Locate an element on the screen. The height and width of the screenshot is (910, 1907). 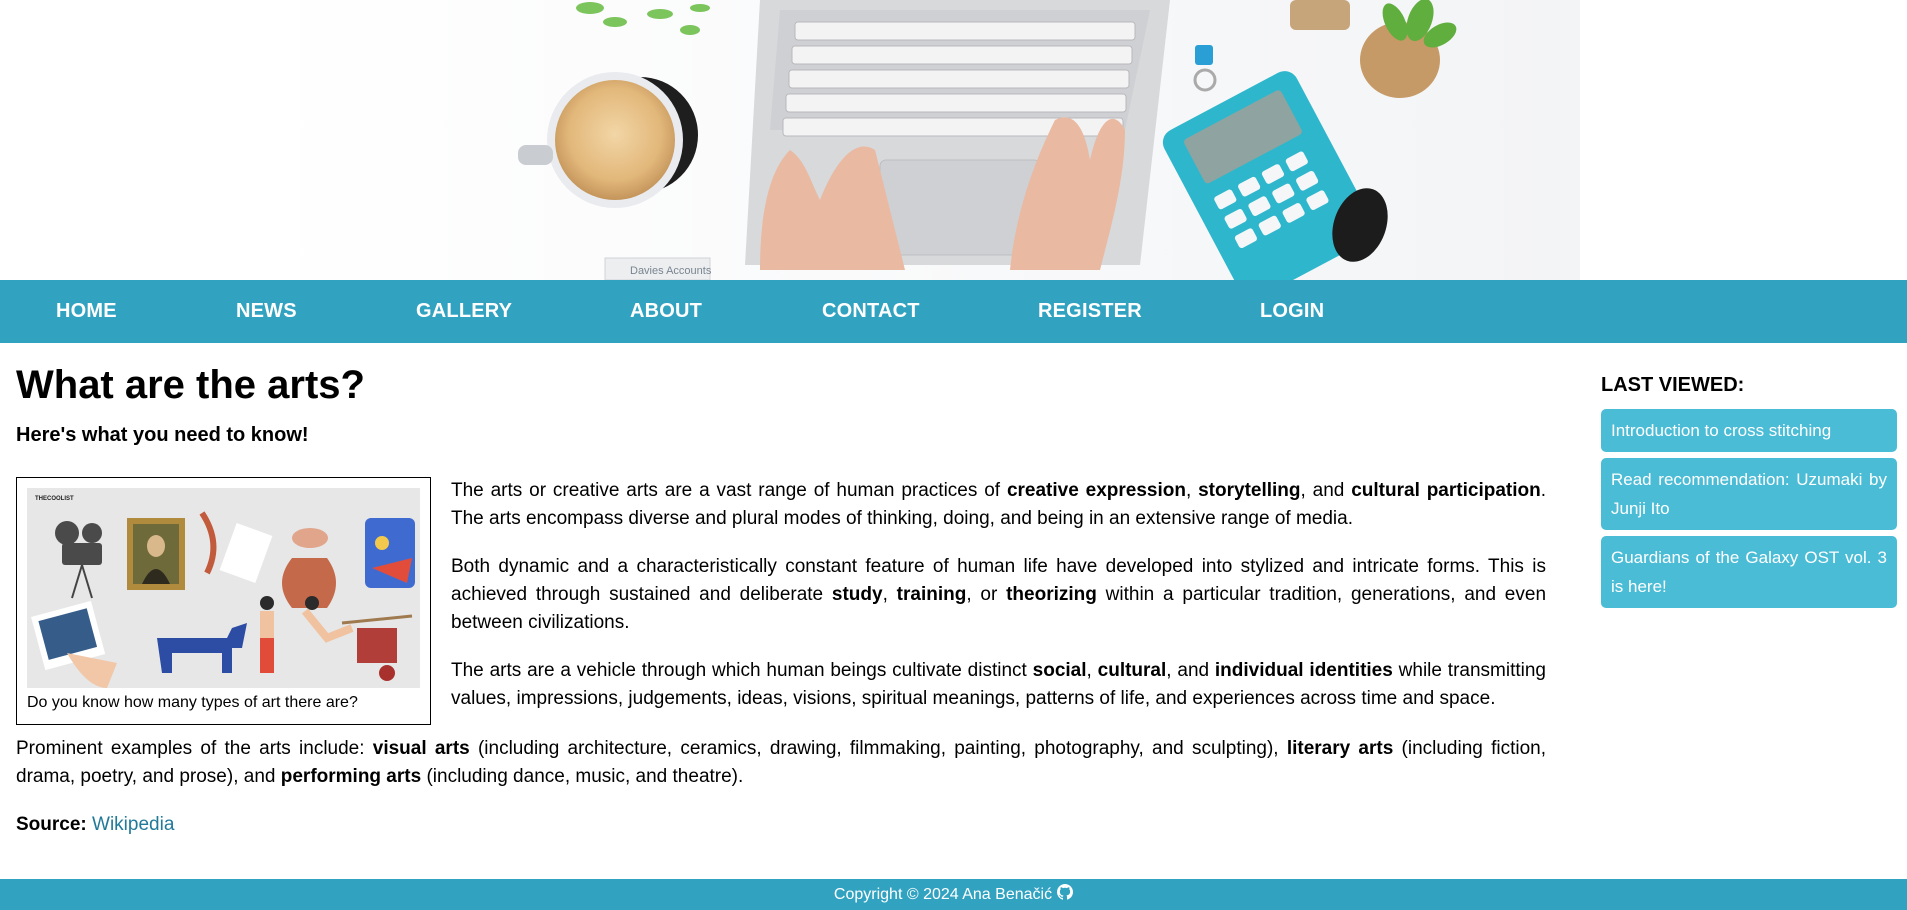
github-icon is located at coordinates (1065, 894).